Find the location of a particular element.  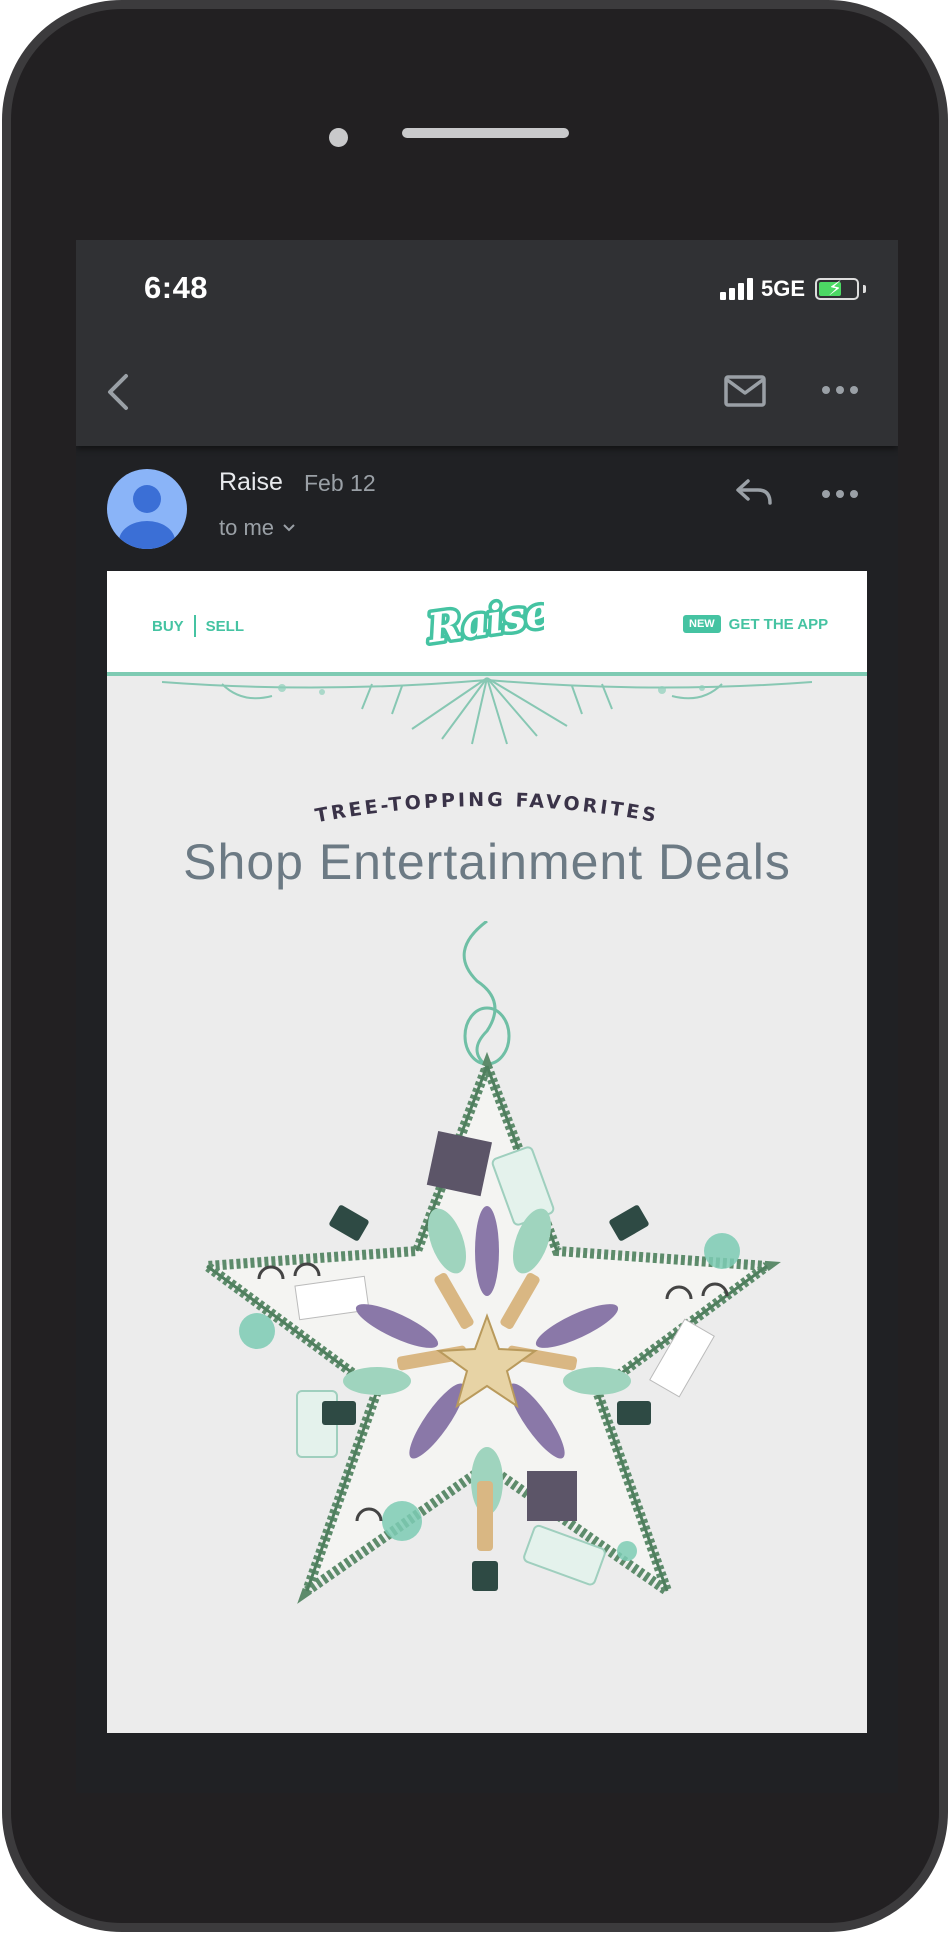

back-button is located at coordinates (118, 392).